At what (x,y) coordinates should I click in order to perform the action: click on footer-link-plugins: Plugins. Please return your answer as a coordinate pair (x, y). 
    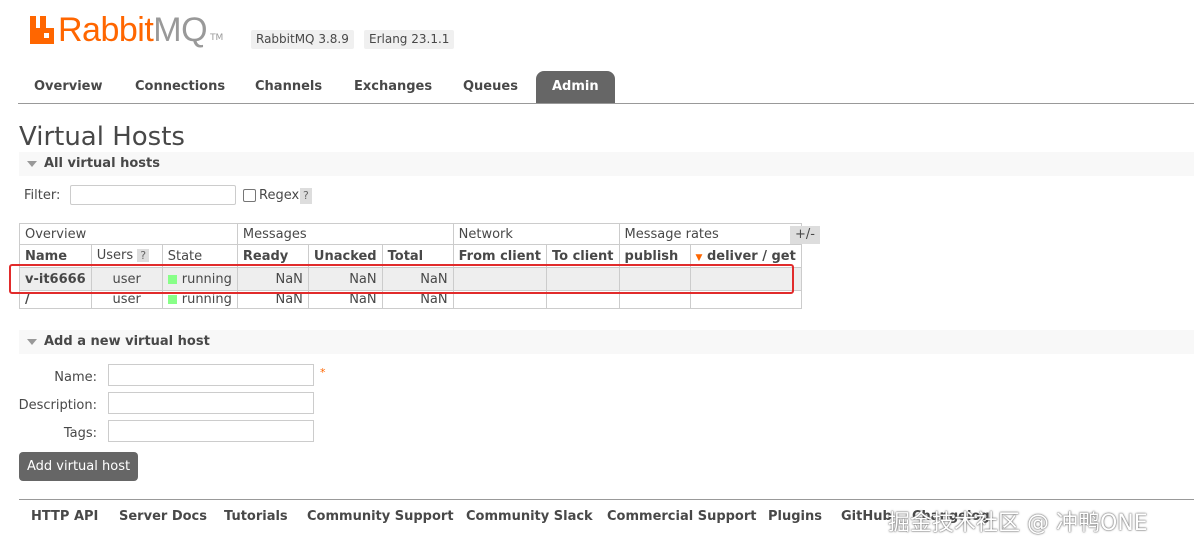
    Looking at the image, I should click on (795, 516).